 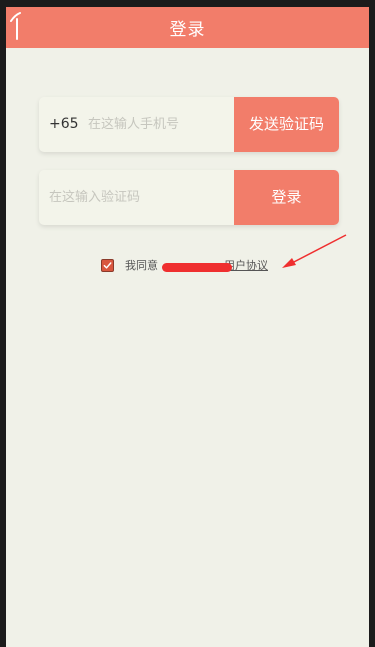 What do you see at coordinates (314, 251) in the screenshot?
I see `annotation-arrow-icon` at bounding box center [314, 251].